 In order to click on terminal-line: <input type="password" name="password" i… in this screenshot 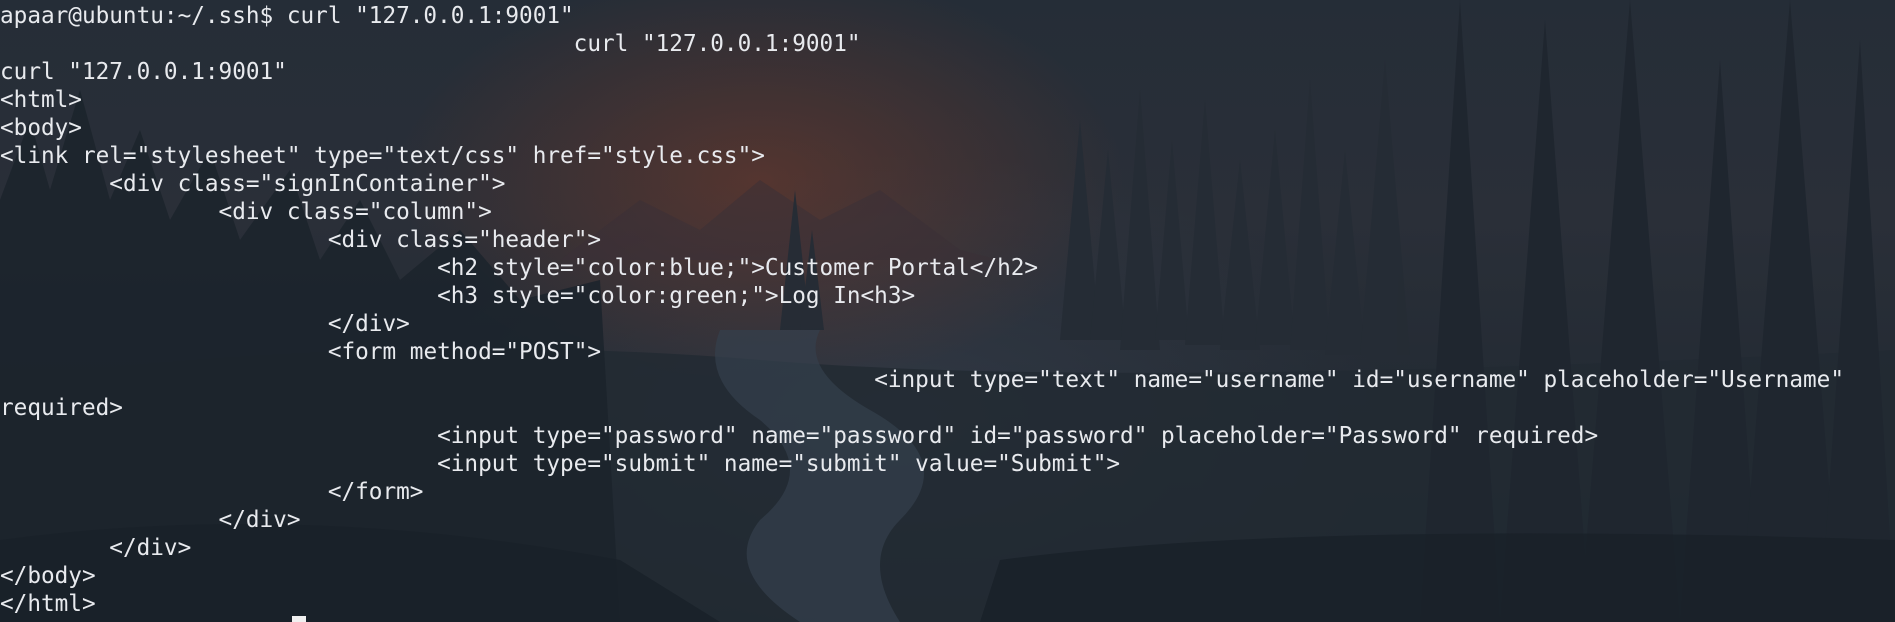, I will do `click(799, 436)`.